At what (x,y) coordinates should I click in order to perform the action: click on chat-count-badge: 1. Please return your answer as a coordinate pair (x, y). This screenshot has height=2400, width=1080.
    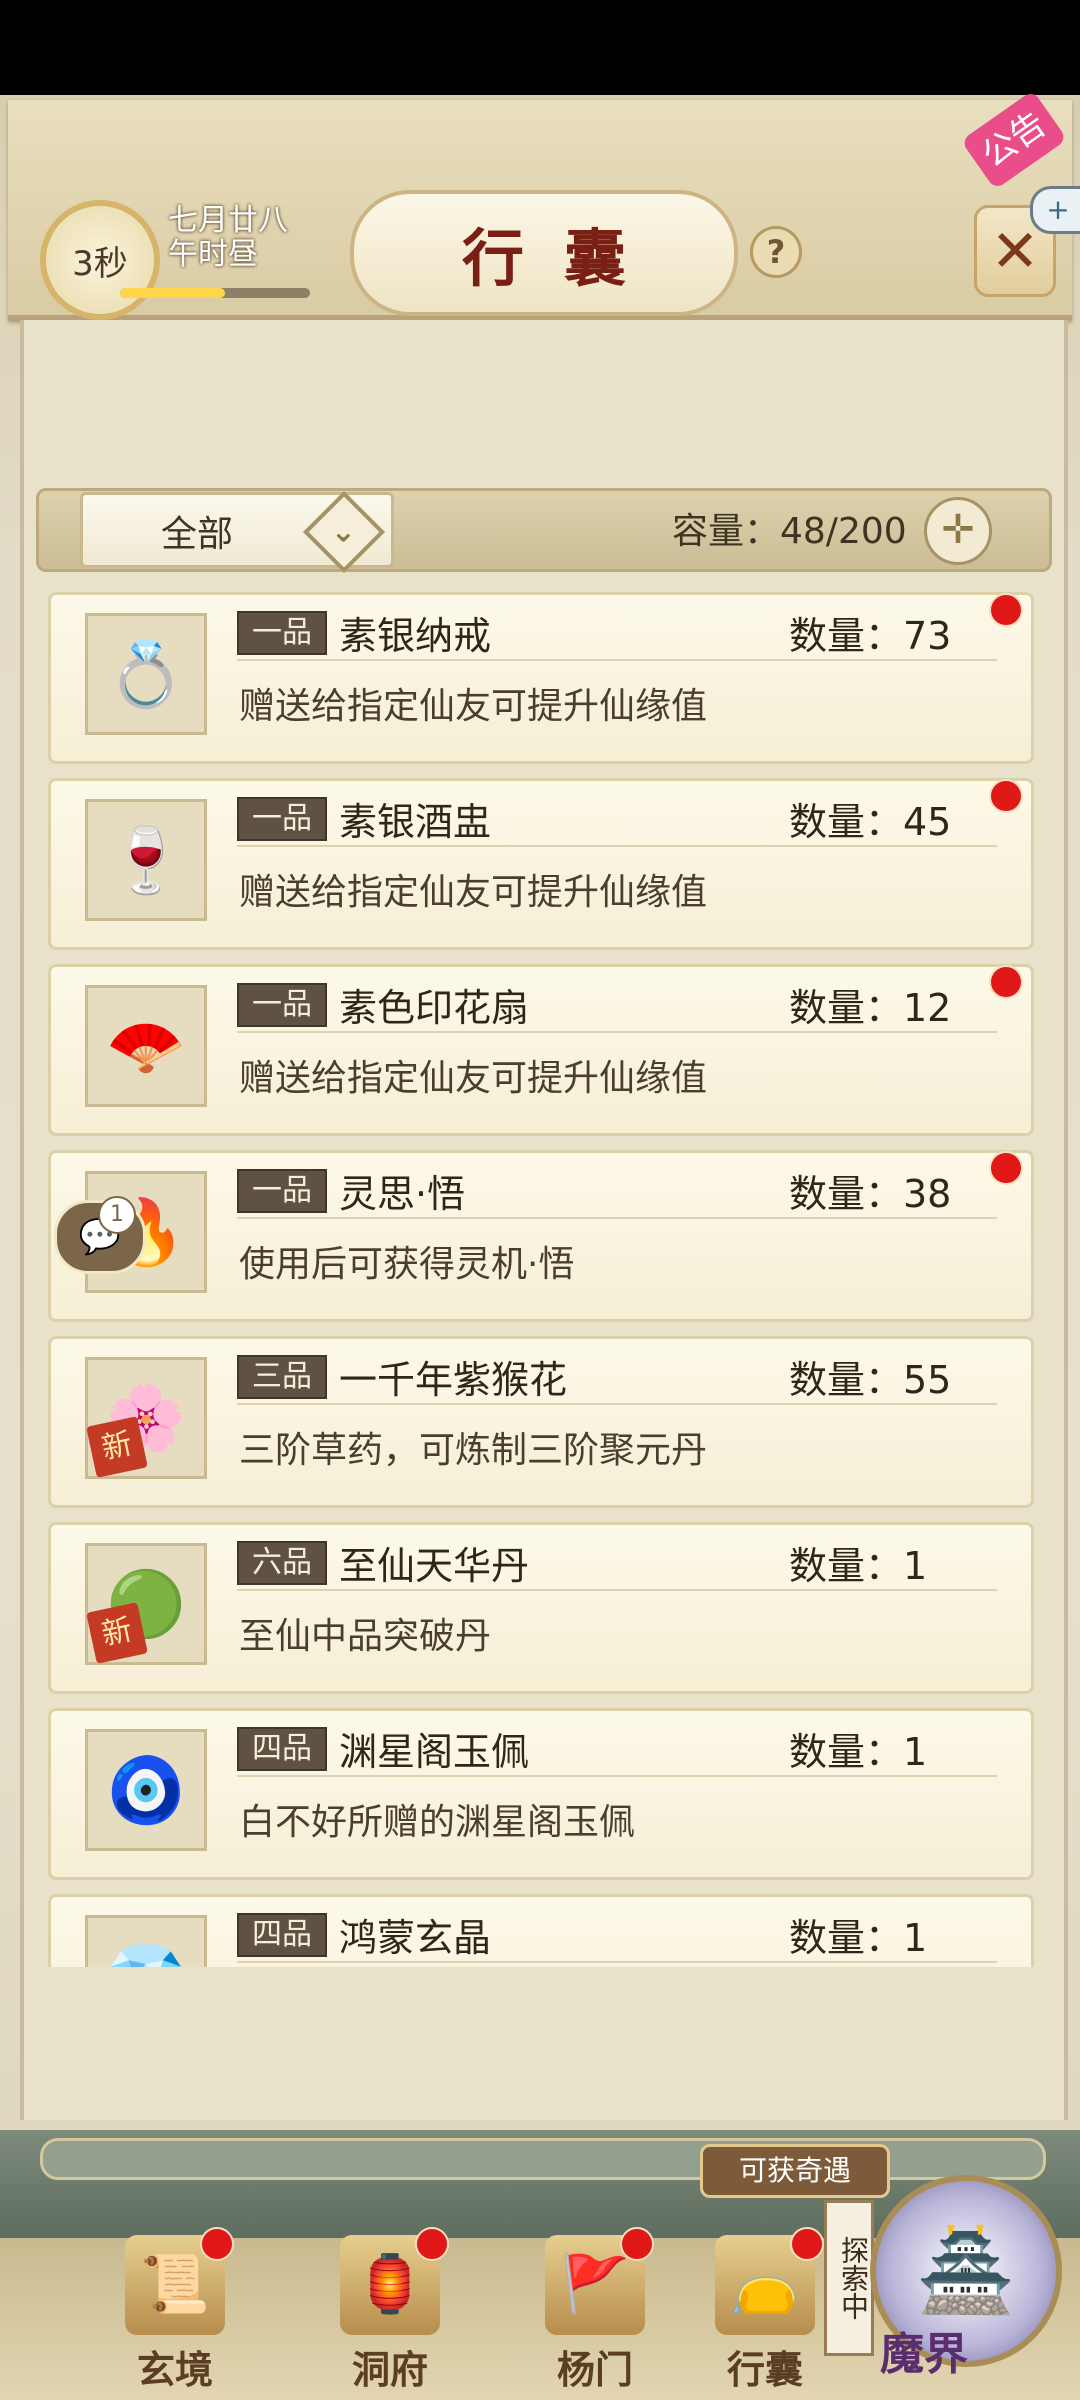
    Looking at the image, I should click on (117, 1215).